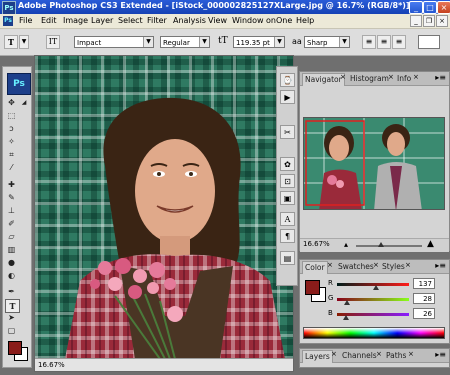 This screenshot has width=450, height=375. I want to click on tab-layers: Layers, so click(317, 356).